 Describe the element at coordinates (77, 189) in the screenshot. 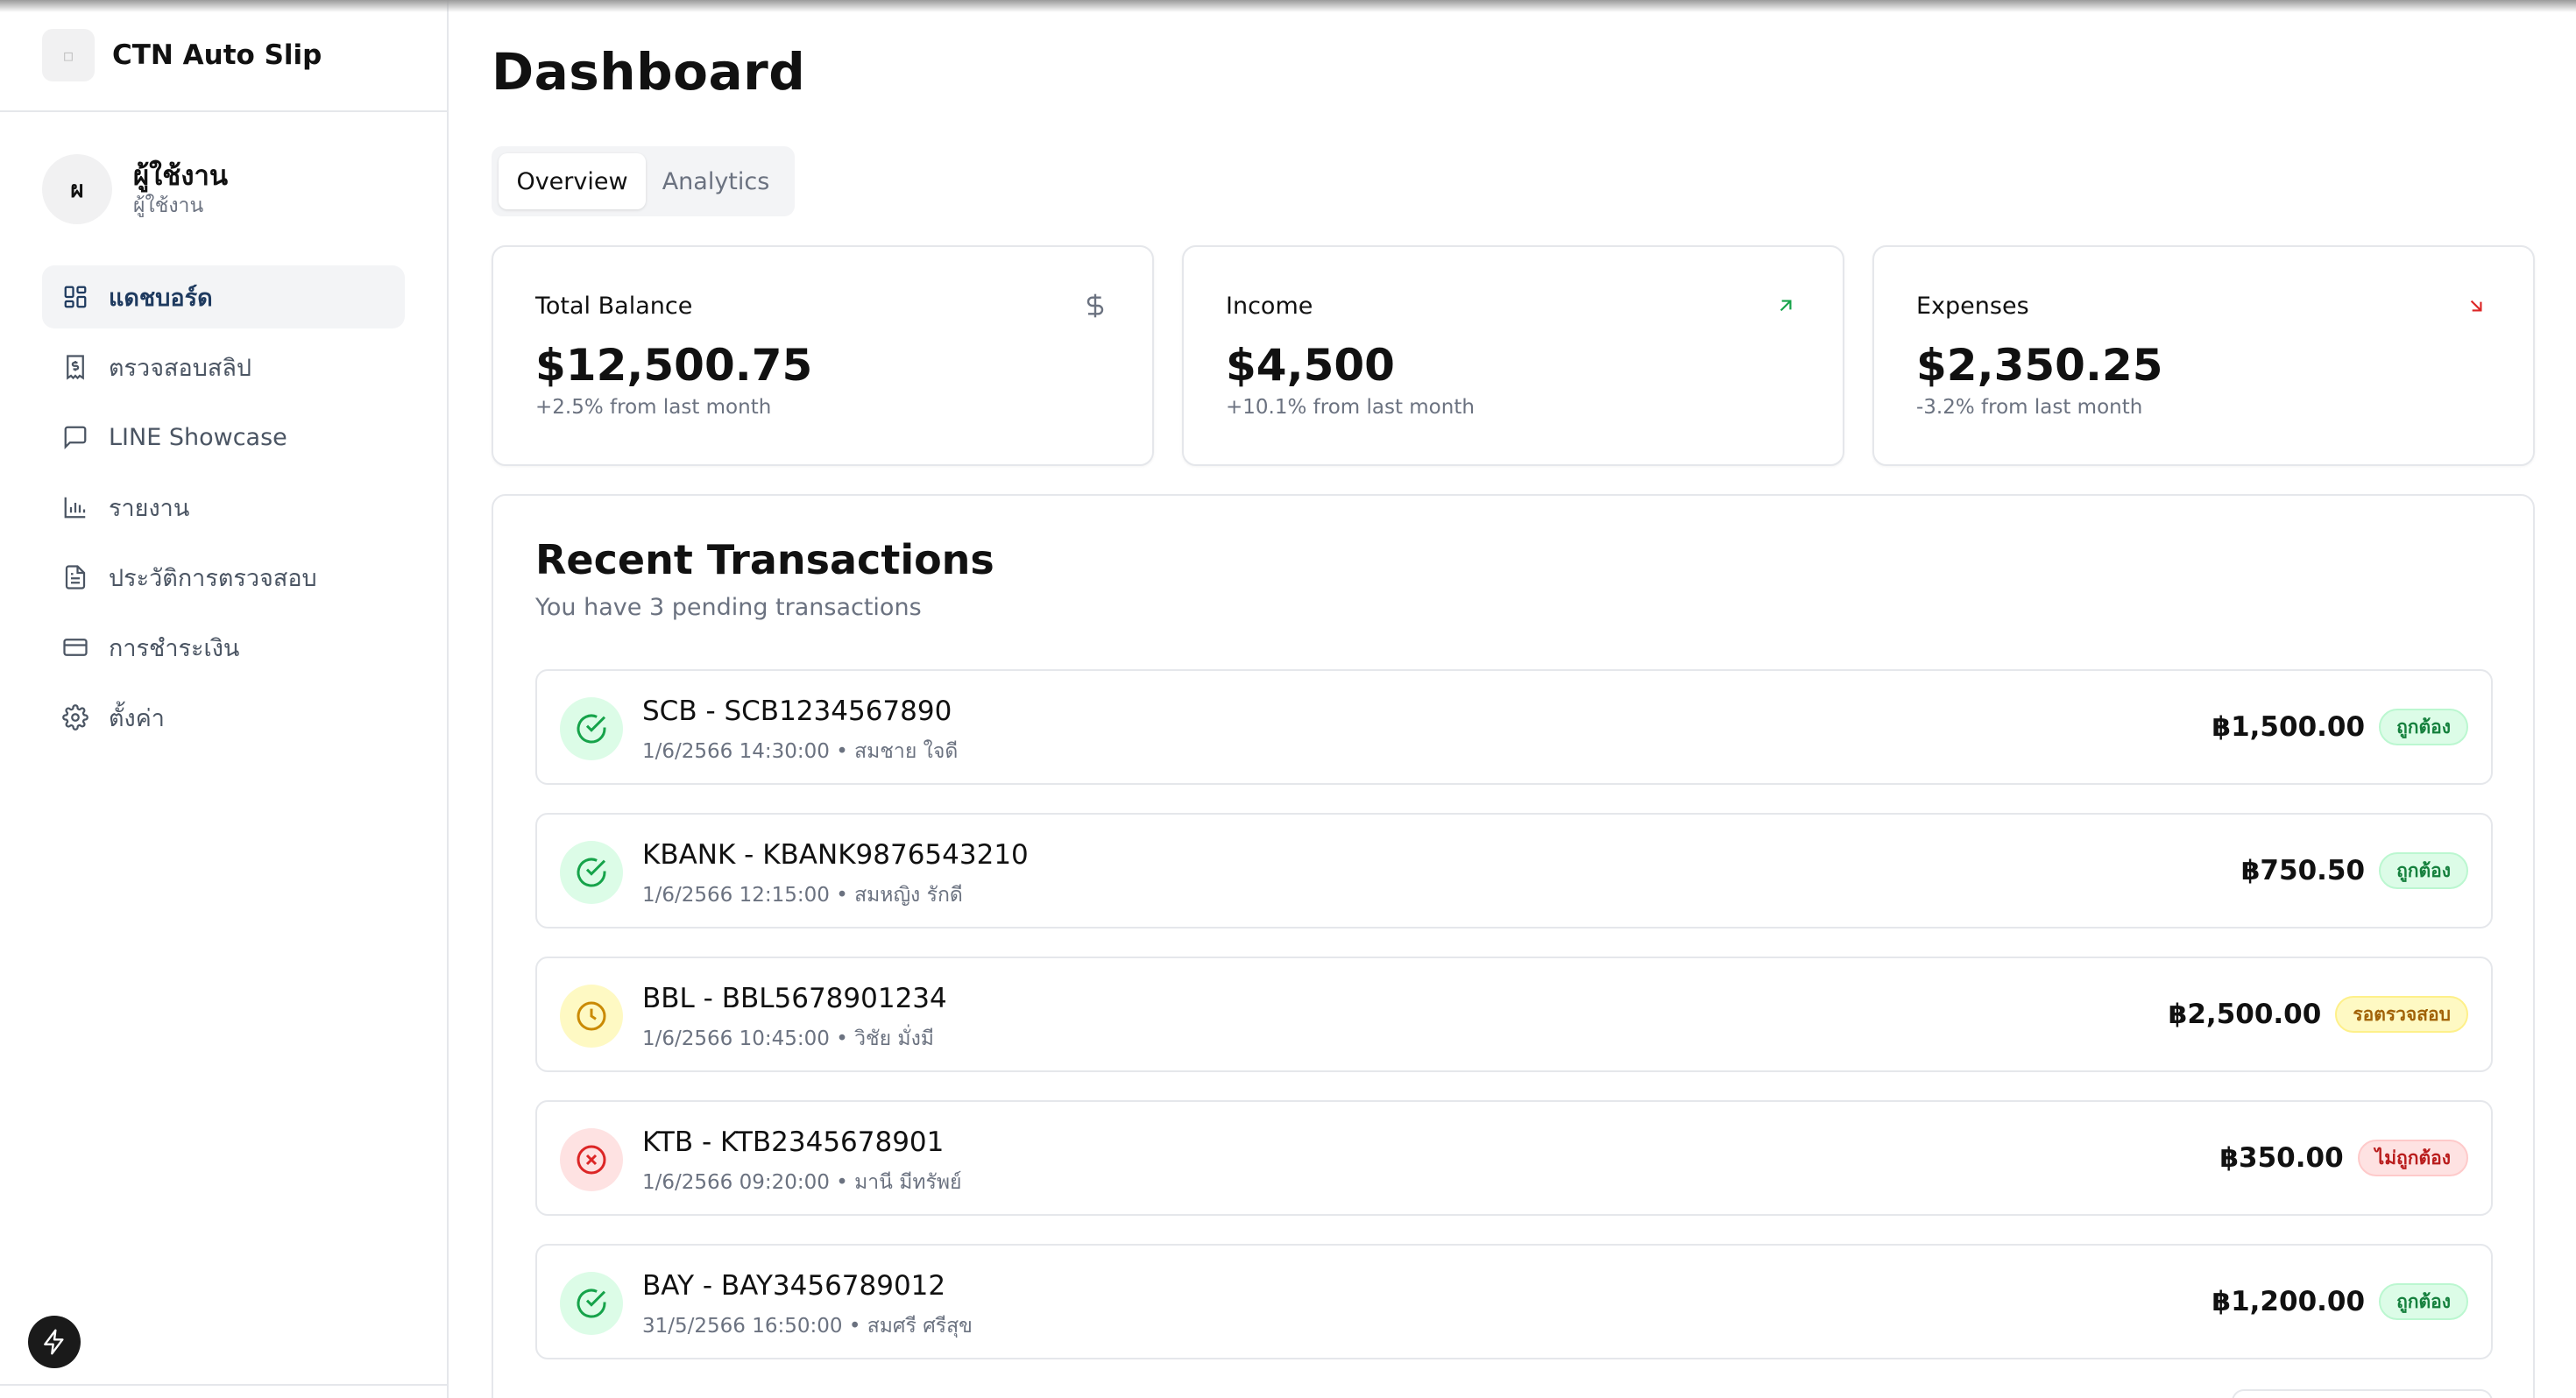

I see `avatar: ผ` at that location.